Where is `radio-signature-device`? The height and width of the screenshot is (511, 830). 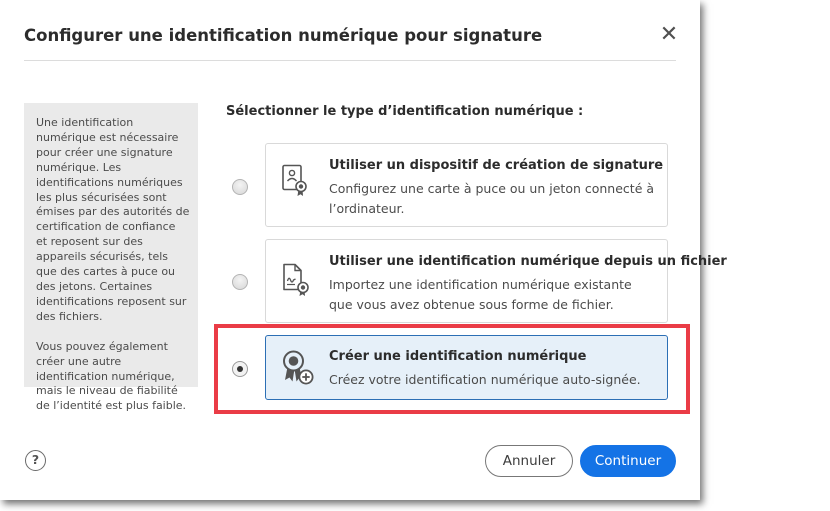 radio-signature-device is located at coordinates (240, 187).